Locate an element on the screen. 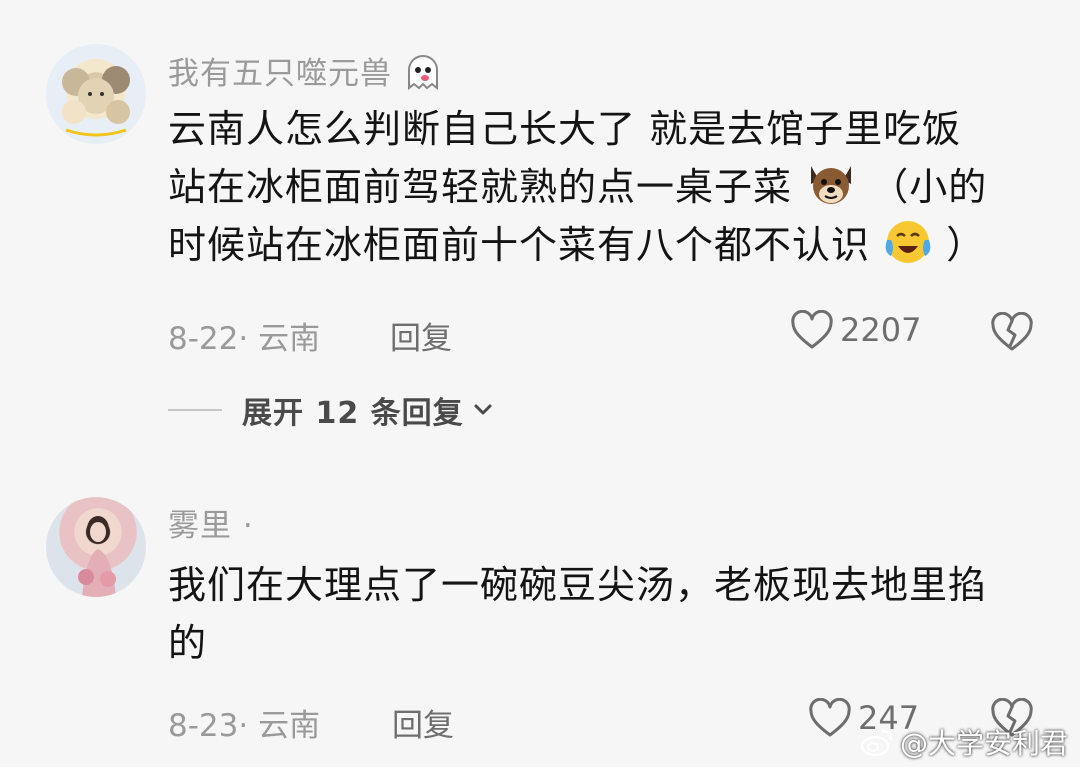 The width and height of the screenshot is (1080, 767). dislike-button is located at coordinates (1012, 333).